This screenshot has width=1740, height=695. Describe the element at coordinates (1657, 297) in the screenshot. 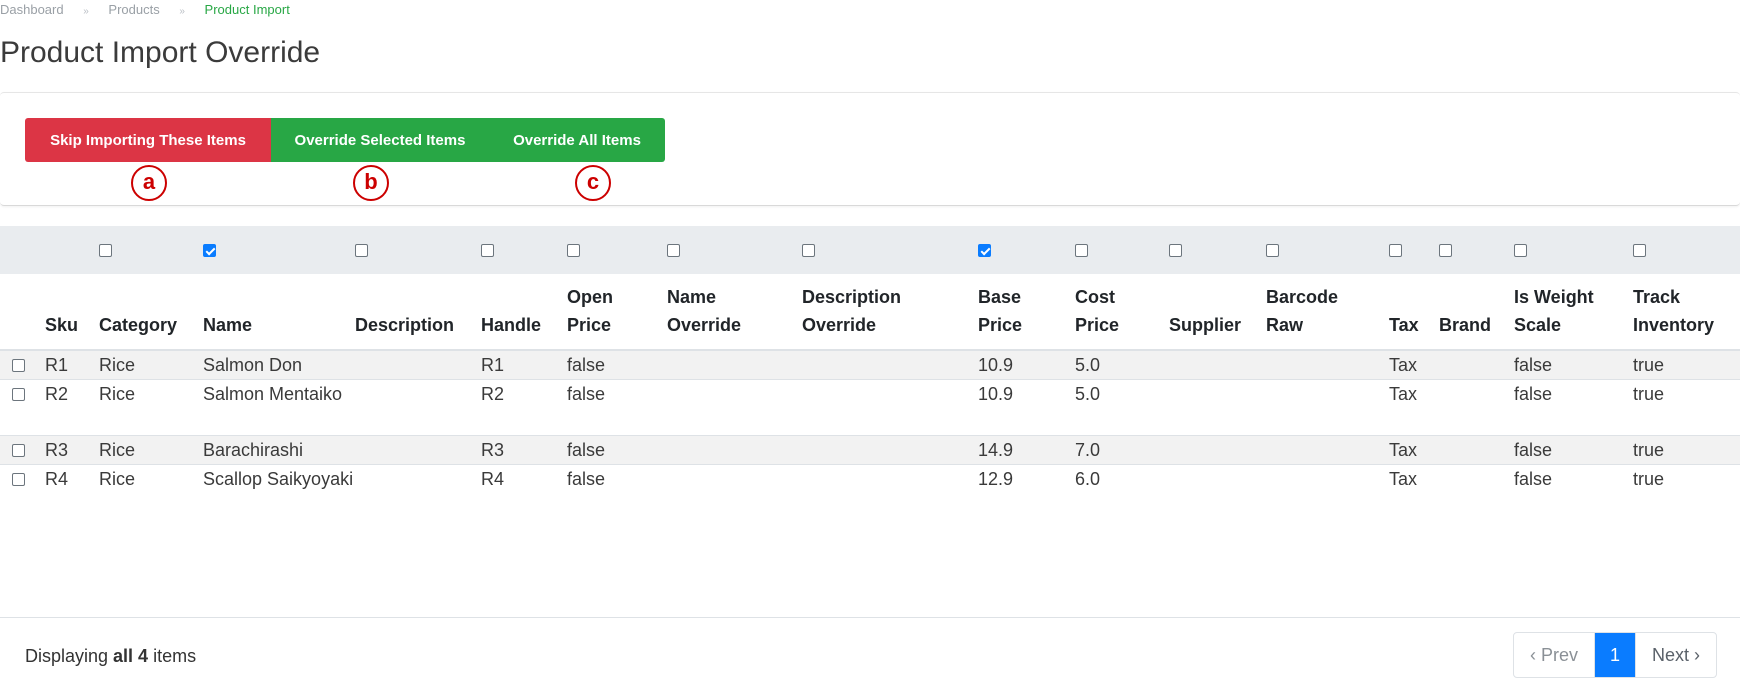

I see `column-header-text: Track` at that location.